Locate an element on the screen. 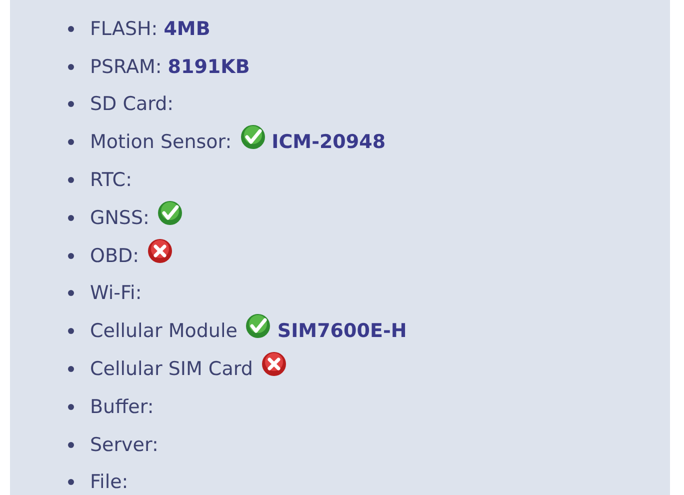 Image resolution: width=684 pixels, height=495 pixels. item-value: SIM7600E-H is located at coordinates (342, 331).